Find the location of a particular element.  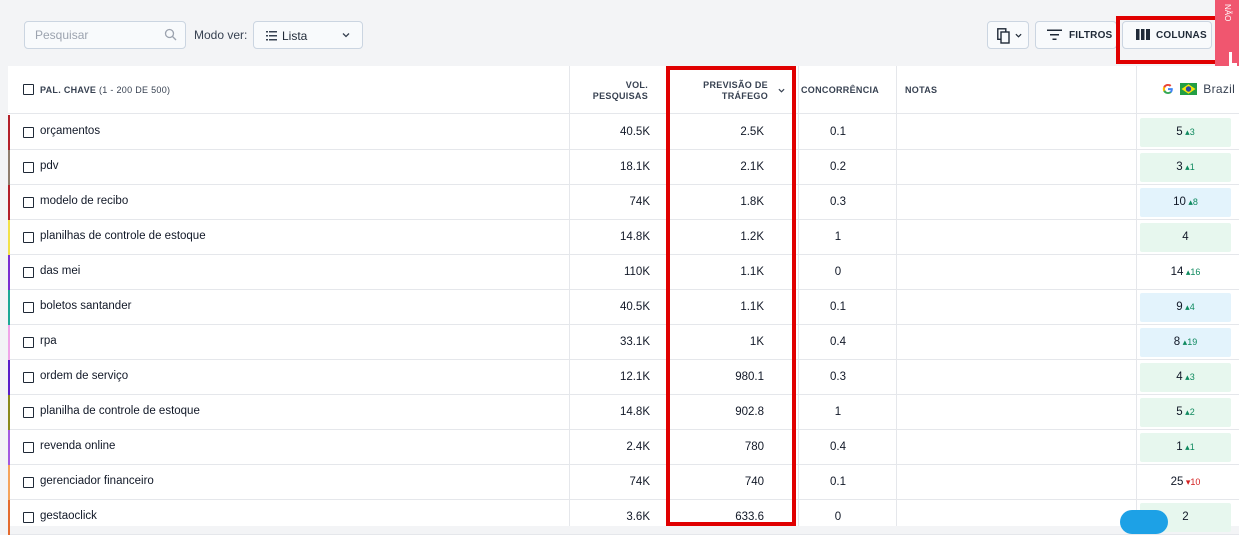

view-mode-label: Modo ver: is located at coordinates (221, 35).